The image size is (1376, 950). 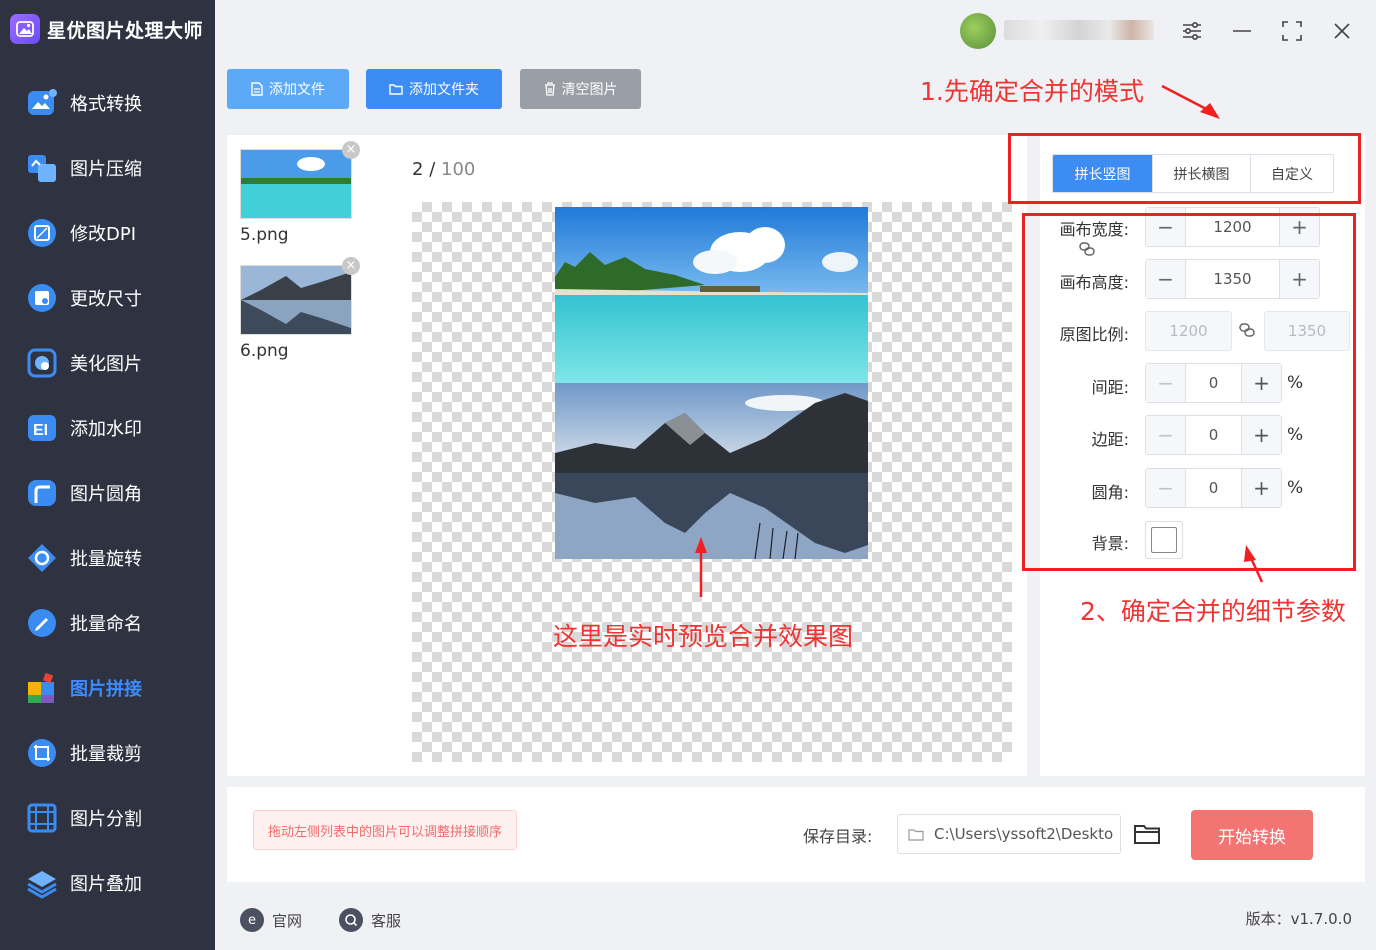 What do you see at coordinates (257, 89) in the screenshot?
I see `file-icon` at bounding box center [257, 89].